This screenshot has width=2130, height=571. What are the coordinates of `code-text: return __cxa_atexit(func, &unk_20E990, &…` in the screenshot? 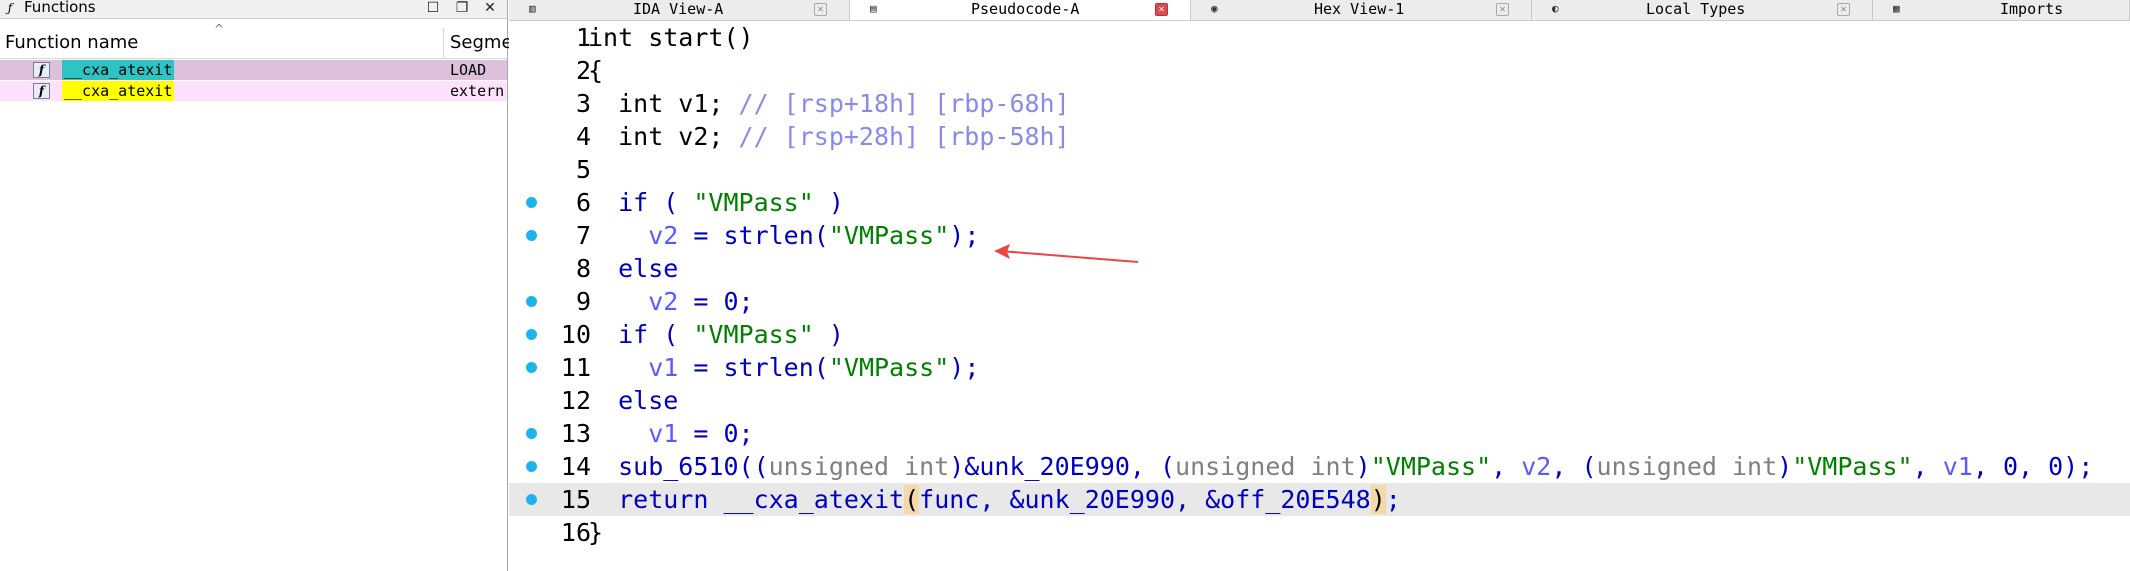 It's located at (994, 499).